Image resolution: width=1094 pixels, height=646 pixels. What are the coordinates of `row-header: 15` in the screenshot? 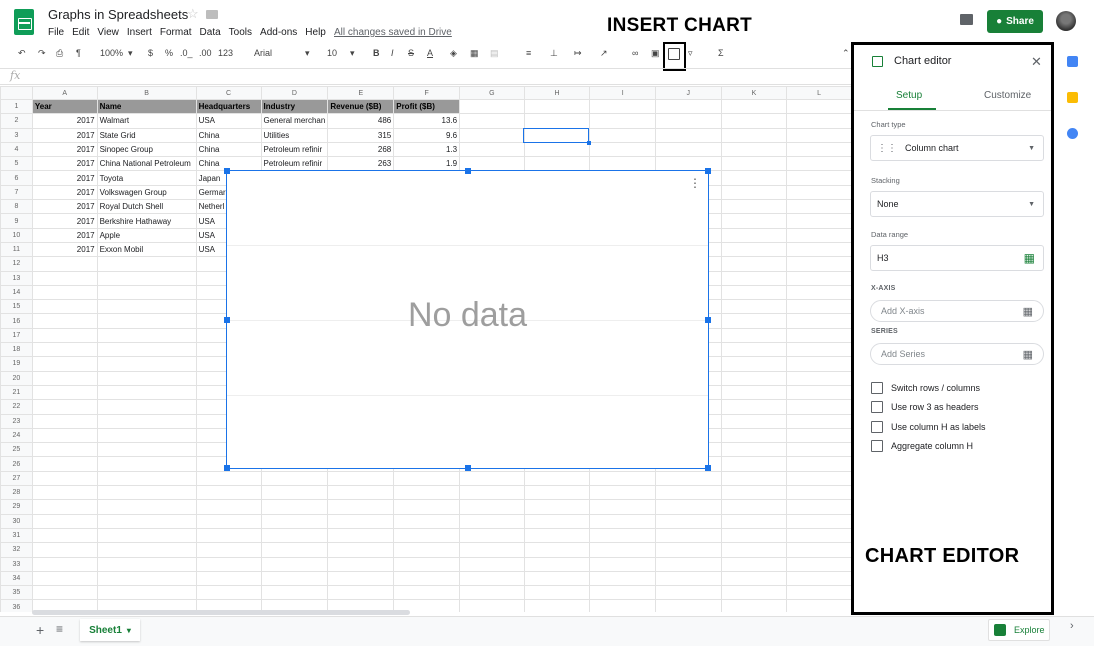 It's located at (16, 307).